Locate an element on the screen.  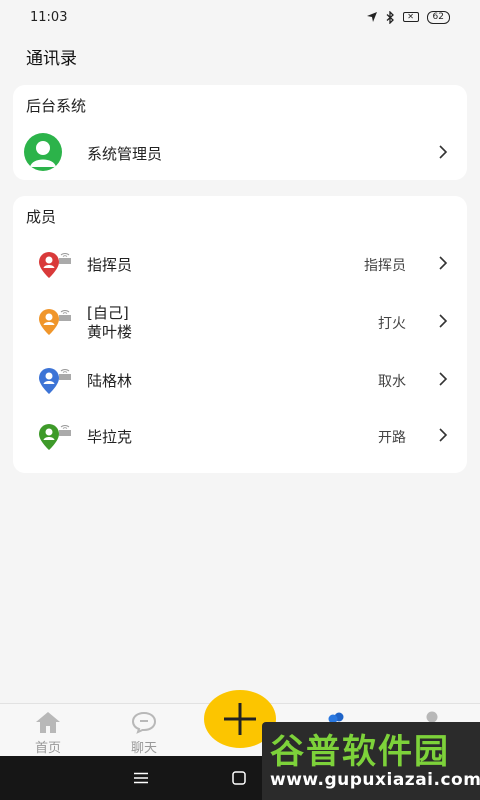
member-name: 指挥员 is located at coordinates (110, 265).